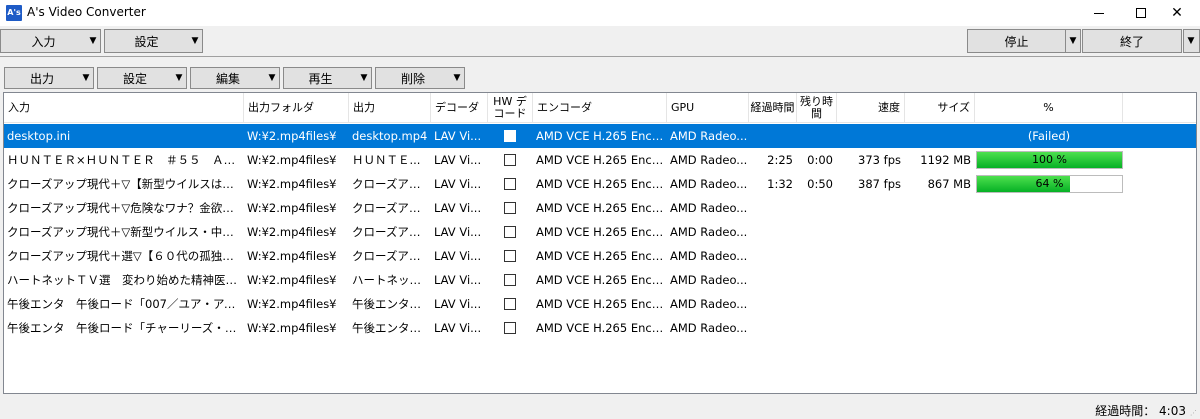 The image size is (1200, 419). I want to click on exit-button: 終了, so click(1132, 41).